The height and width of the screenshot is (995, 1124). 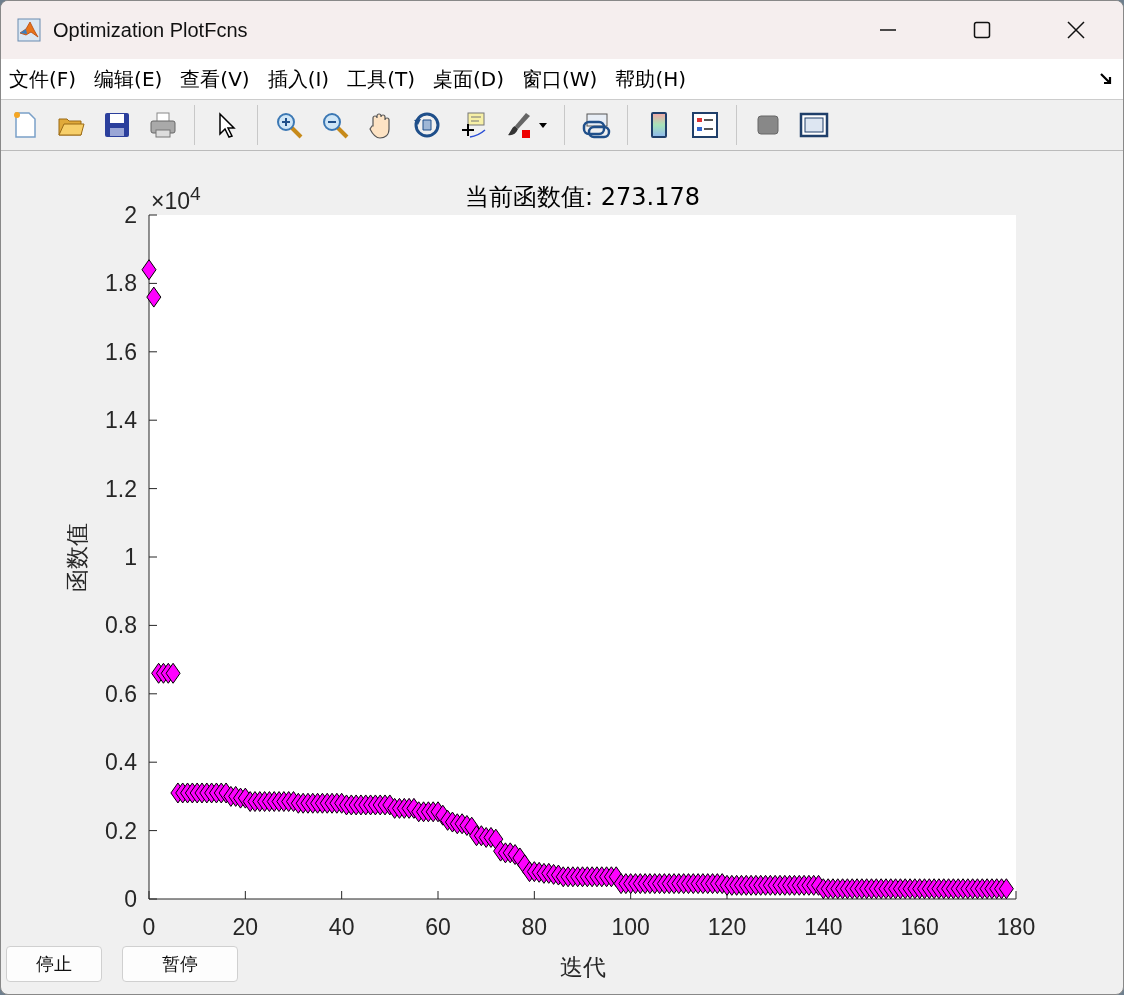 What do you see at coordinates (29, 30) in the screenshot?
I see `app-logo-icon` at bounding box center [29, 30].